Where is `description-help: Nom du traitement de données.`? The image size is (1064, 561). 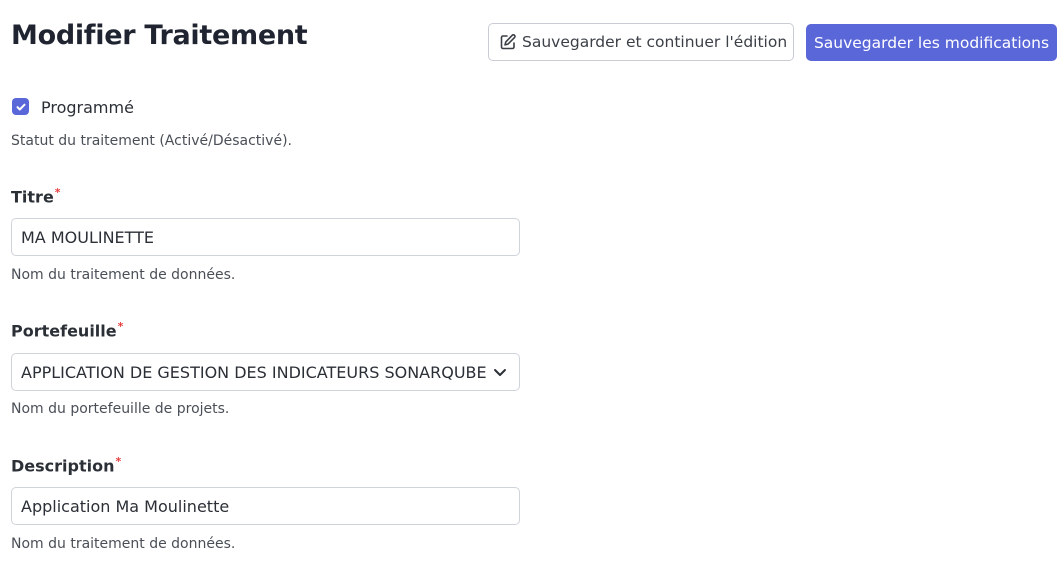
description-help: Nom du traitement de données. is located at coordinates (123, 544).